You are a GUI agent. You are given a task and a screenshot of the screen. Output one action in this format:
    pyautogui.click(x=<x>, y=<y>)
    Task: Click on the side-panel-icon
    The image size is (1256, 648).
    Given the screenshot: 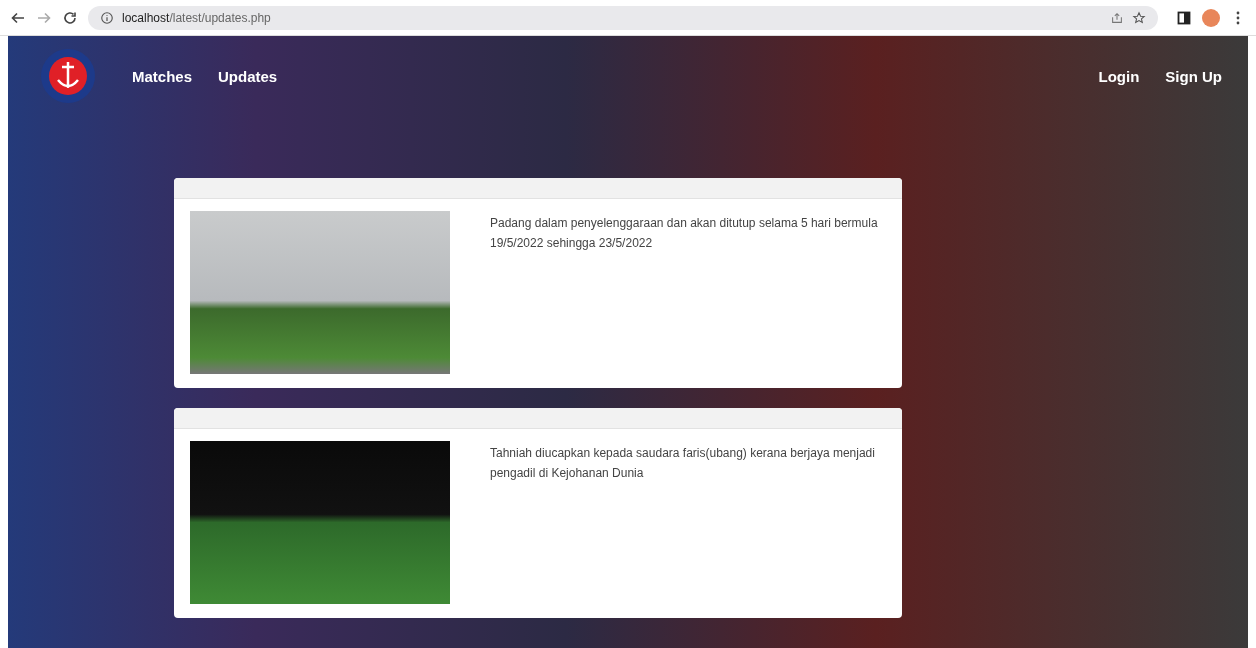 What is the action you would take?
    pyautogui.click(x=1184, y=17)
    